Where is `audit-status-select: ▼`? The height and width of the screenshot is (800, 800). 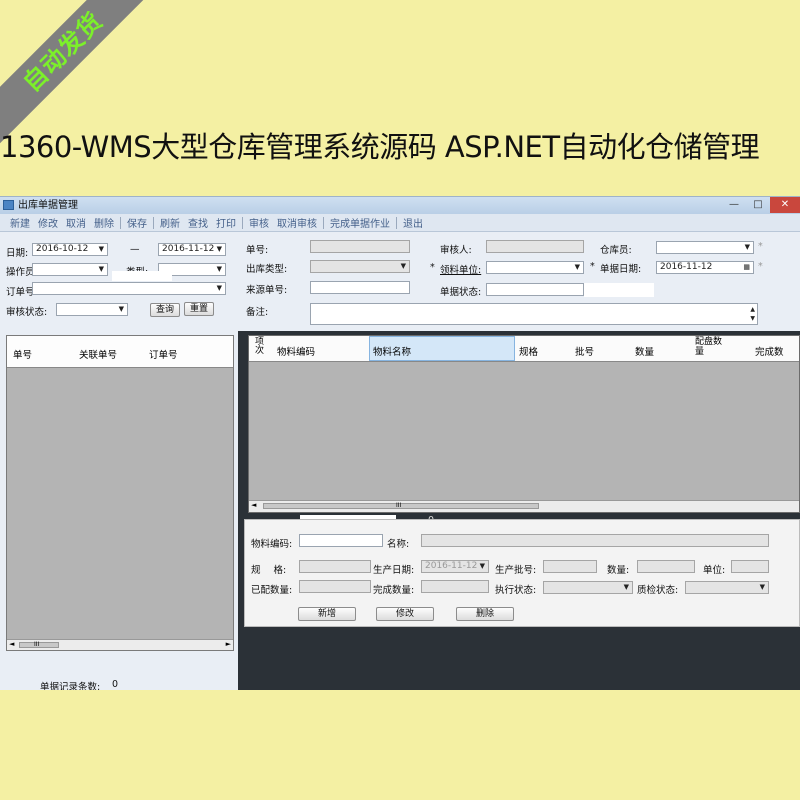
audit-status-select: ▼ is located at coordinates (92, 309).